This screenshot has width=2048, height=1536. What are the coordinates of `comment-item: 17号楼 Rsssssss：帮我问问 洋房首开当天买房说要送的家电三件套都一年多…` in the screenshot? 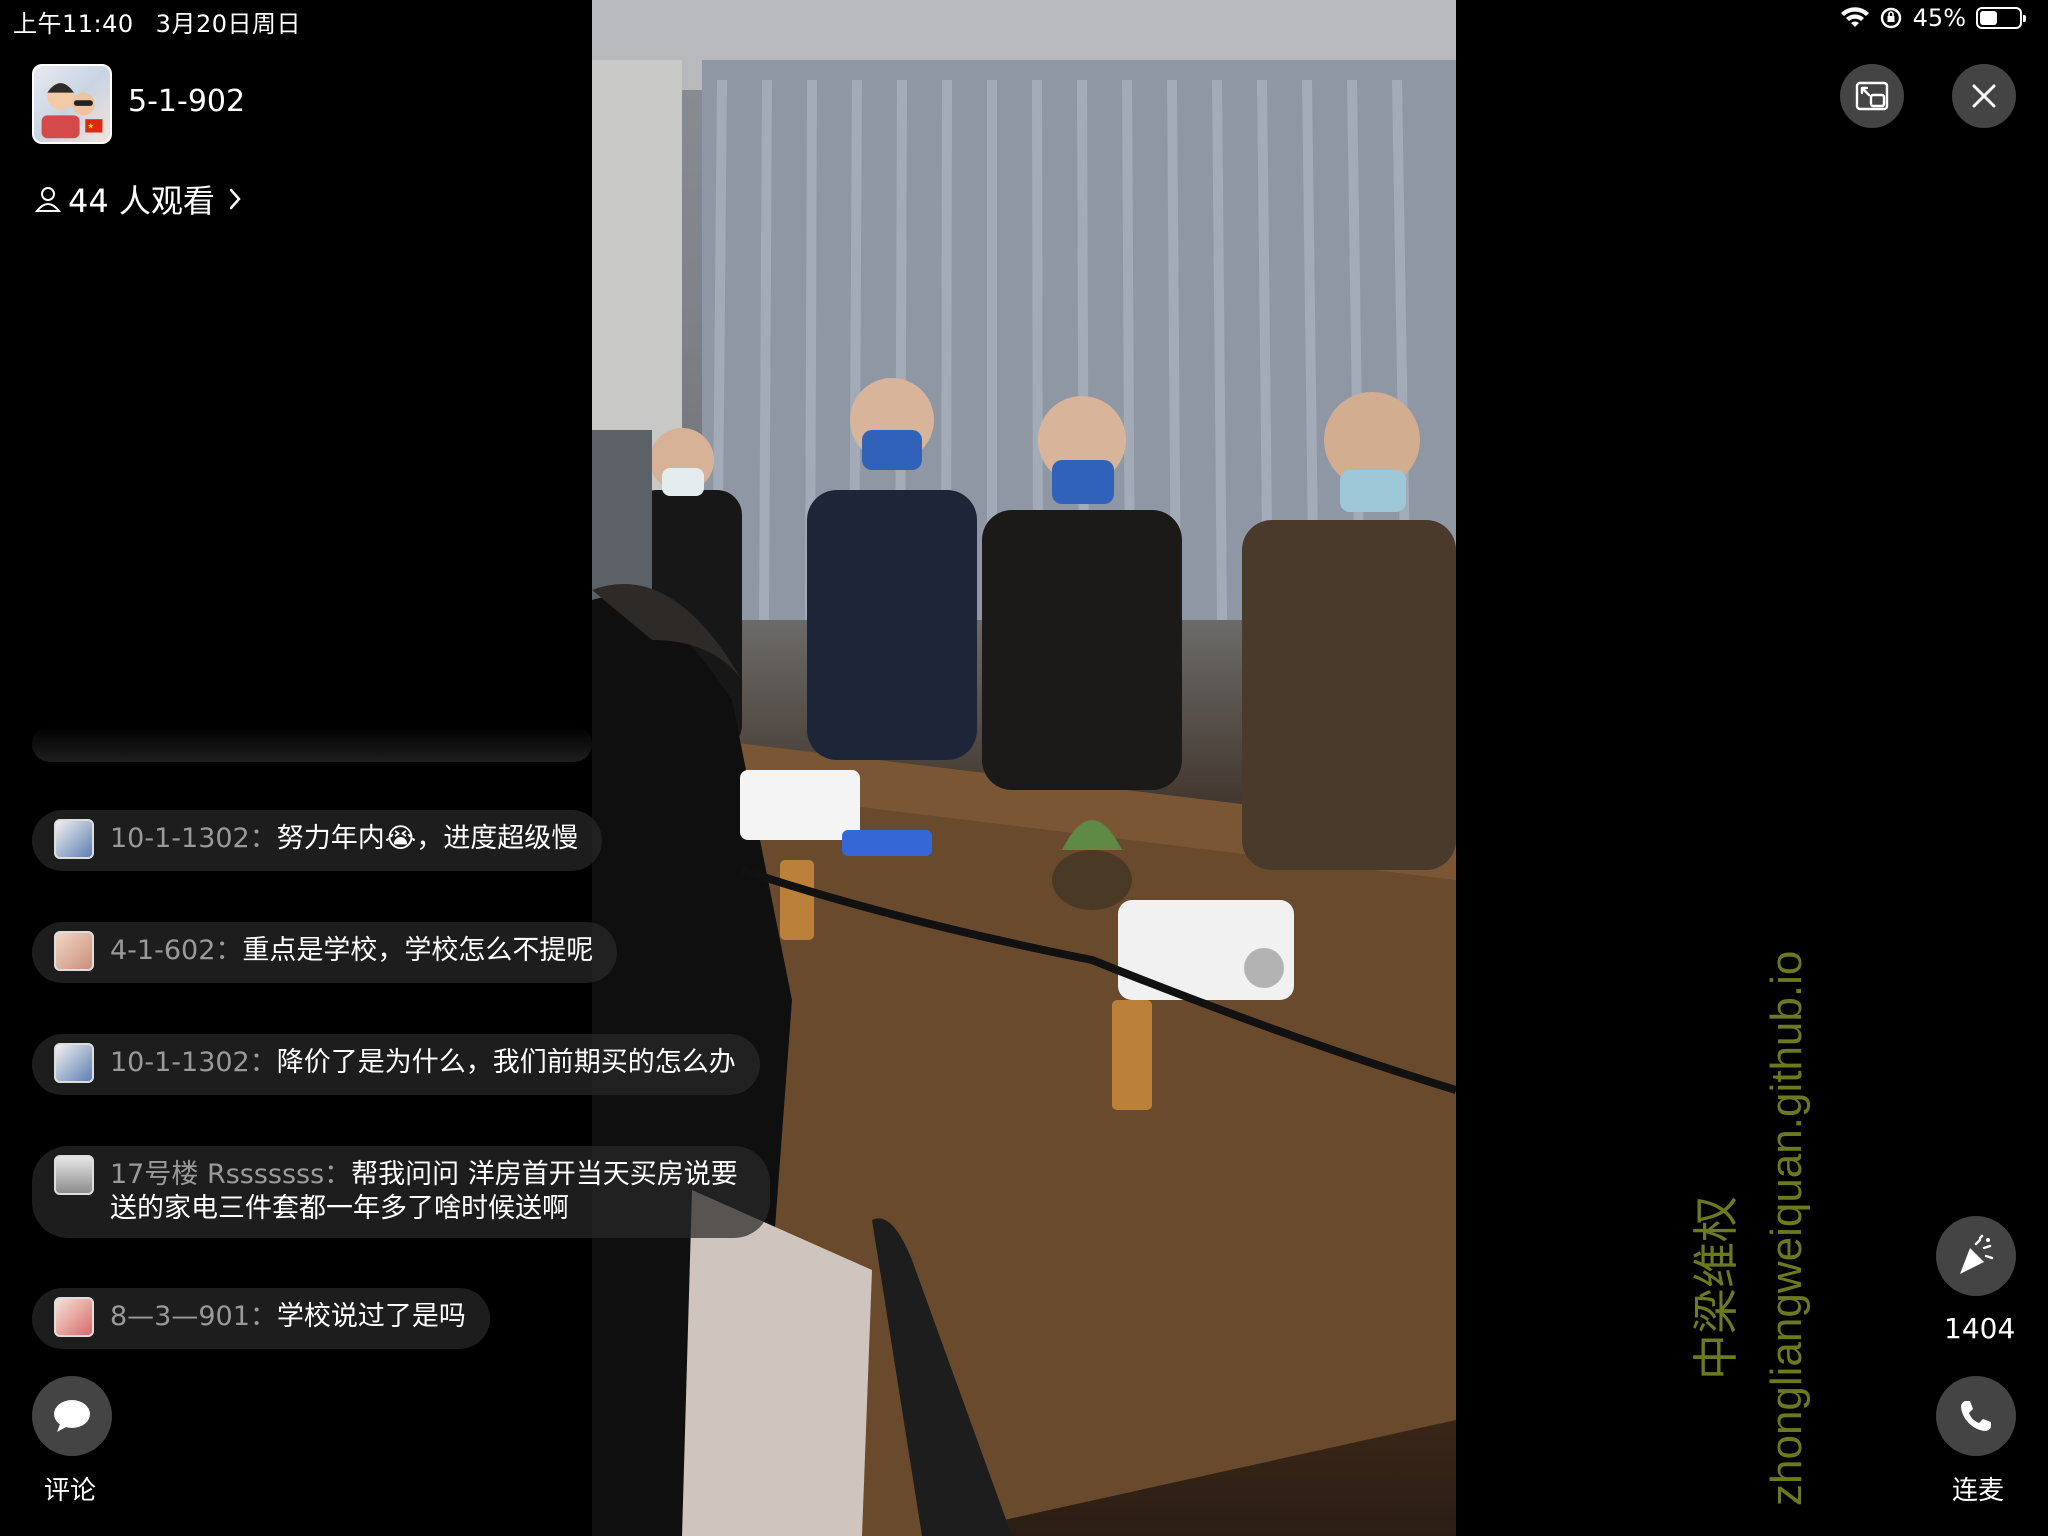 It's located at (401, 1192).